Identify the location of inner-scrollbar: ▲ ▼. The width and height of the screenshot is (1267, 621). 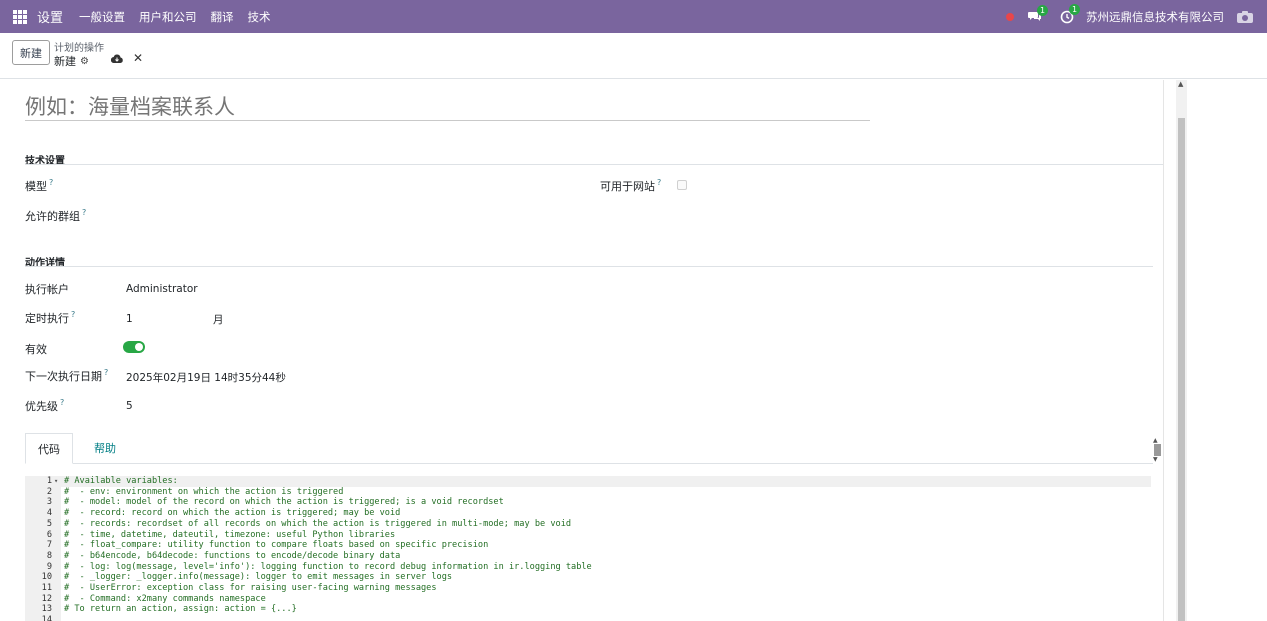
(1157, 450).